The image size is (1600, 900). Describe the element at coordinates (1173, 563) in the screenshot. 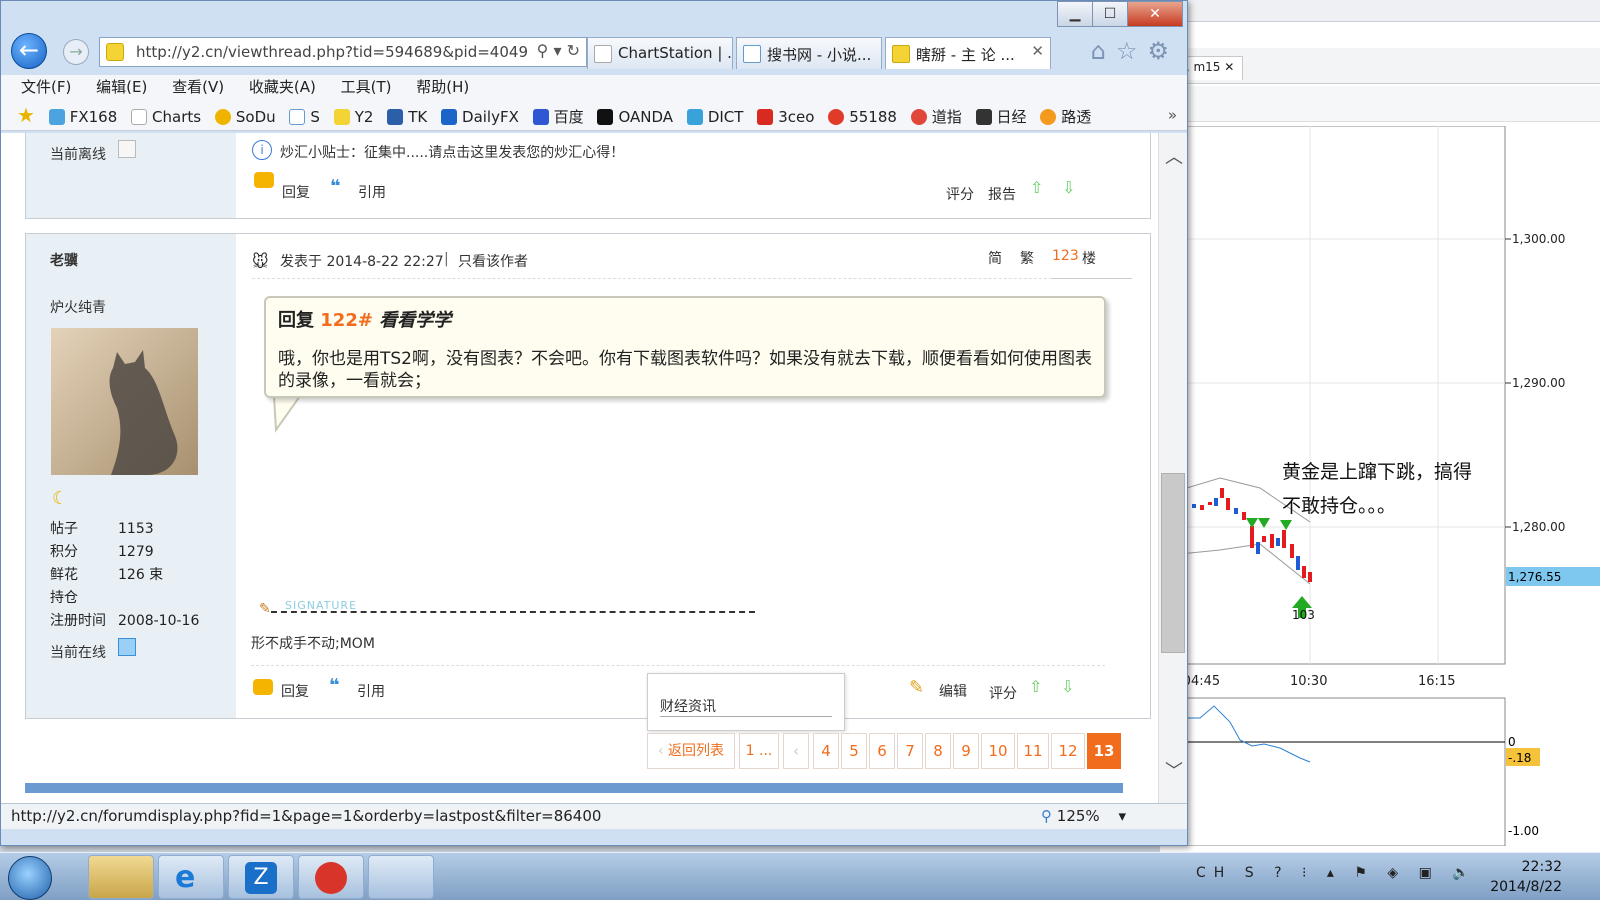

I see `scrollbar-thumb` at that location.